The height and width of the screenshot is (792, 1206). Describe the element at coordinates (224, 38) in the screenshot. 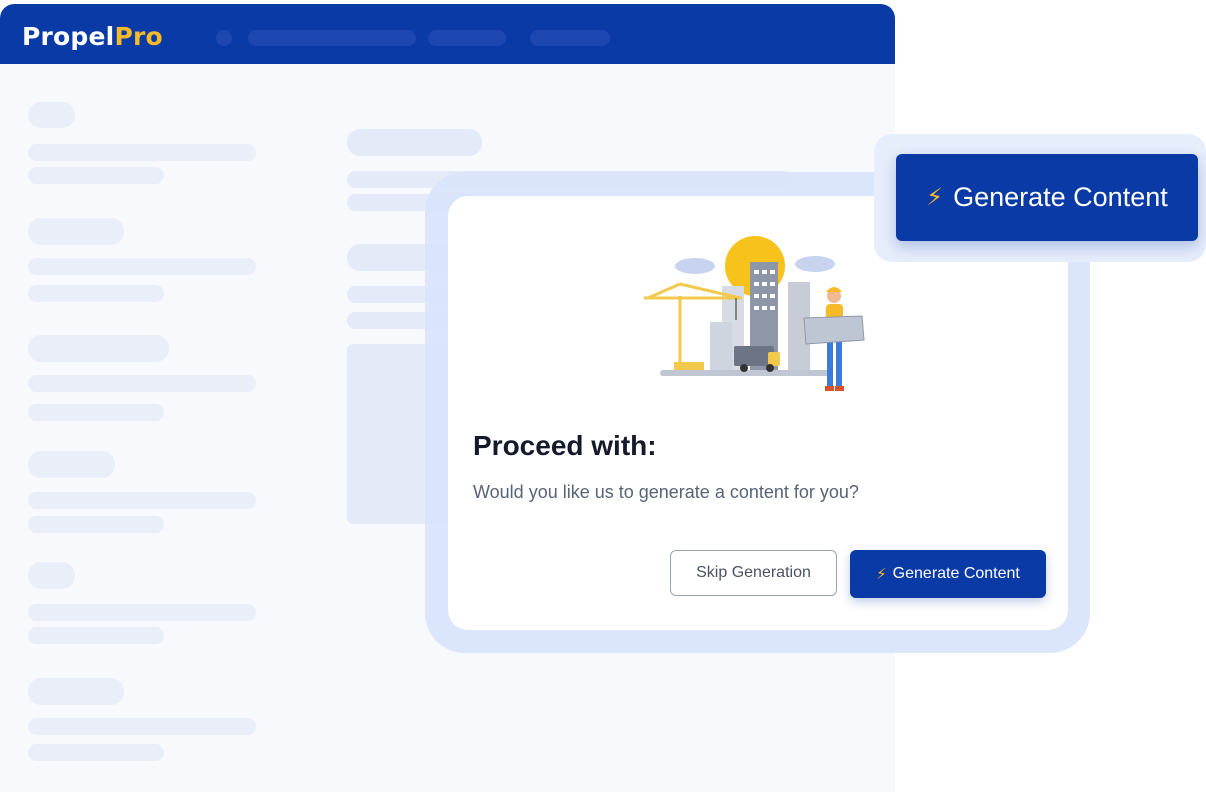

I see `nav-dot-placeholder` at that location.